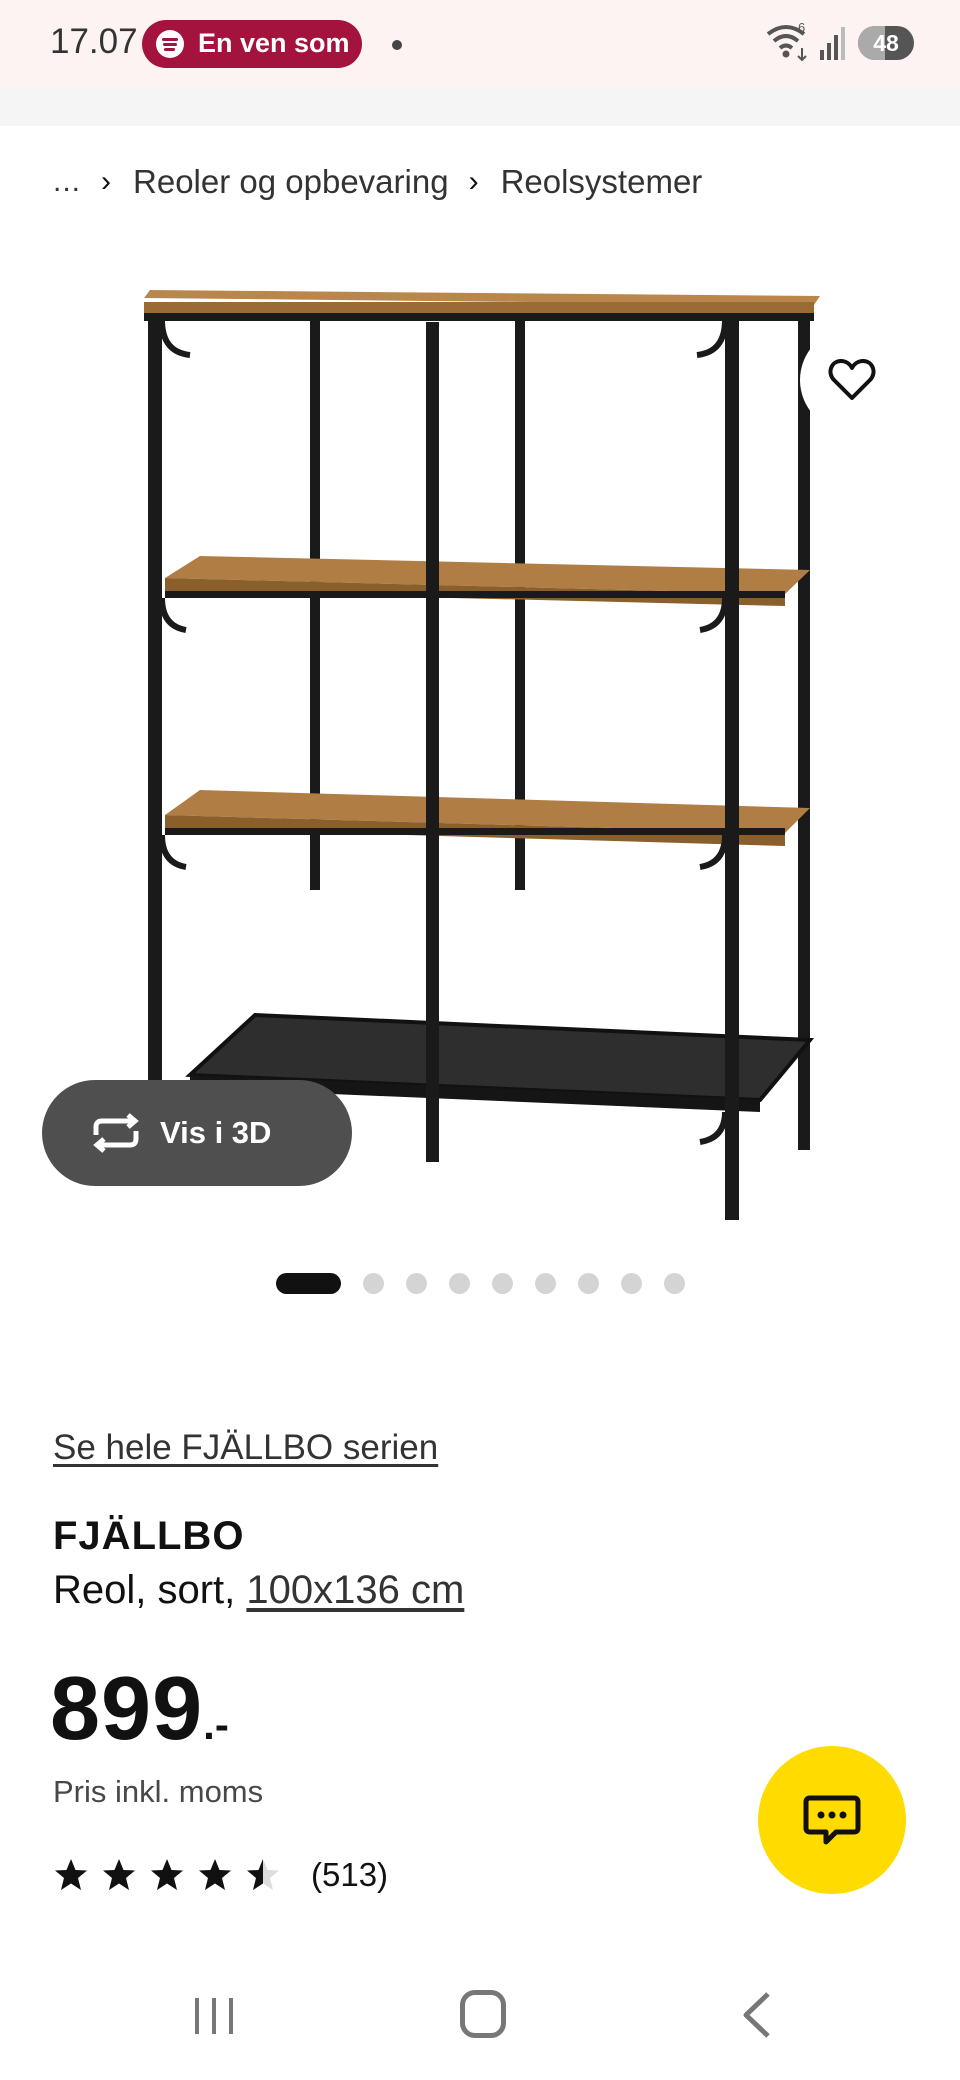 The height and width of the screenshot is (2080, 960). I want to click on wifi-icon: 6, so click(786, 42).